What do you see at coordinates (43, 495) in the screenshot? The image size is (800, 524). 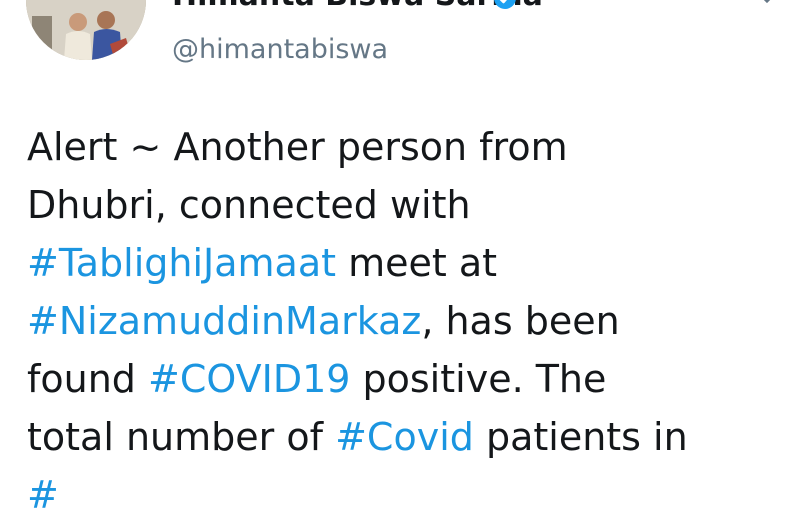 I see `hashtag-link: #` at bounding box center [43, 495].